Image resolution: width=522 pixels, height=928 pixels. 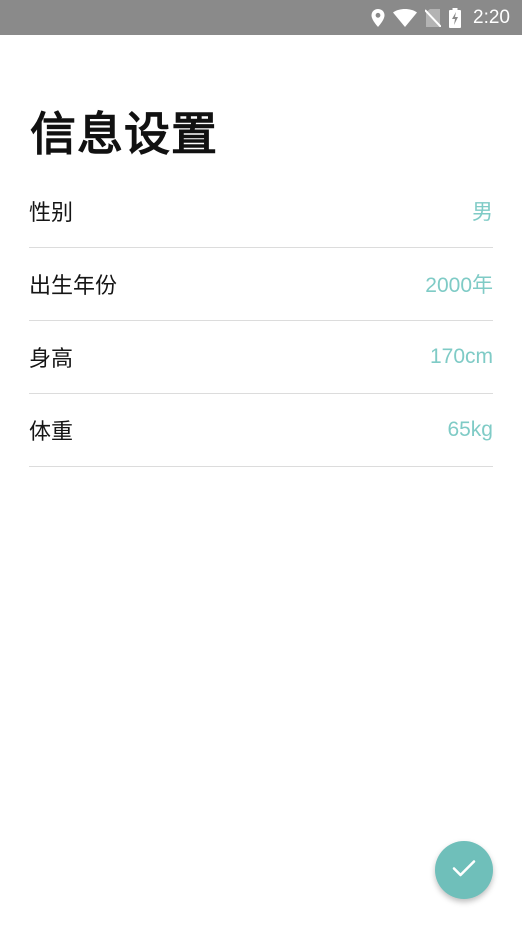 I want to click on no-sim-icon, so click(x=433, y=17).